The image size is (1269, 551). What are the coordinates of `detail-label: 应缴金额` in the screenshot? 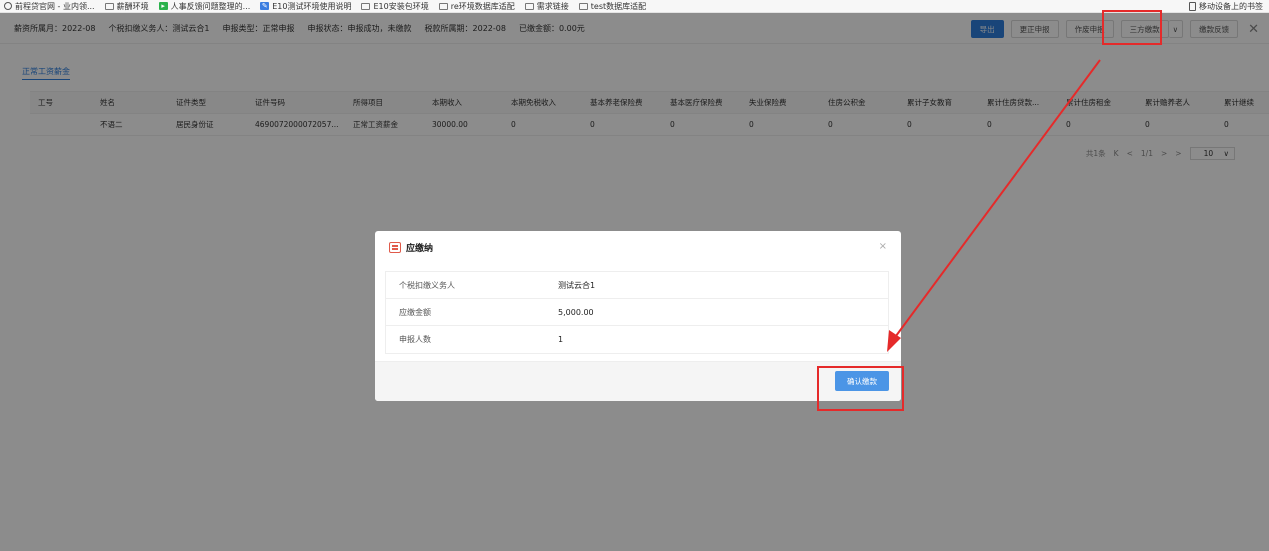 It's located at (415, 312).